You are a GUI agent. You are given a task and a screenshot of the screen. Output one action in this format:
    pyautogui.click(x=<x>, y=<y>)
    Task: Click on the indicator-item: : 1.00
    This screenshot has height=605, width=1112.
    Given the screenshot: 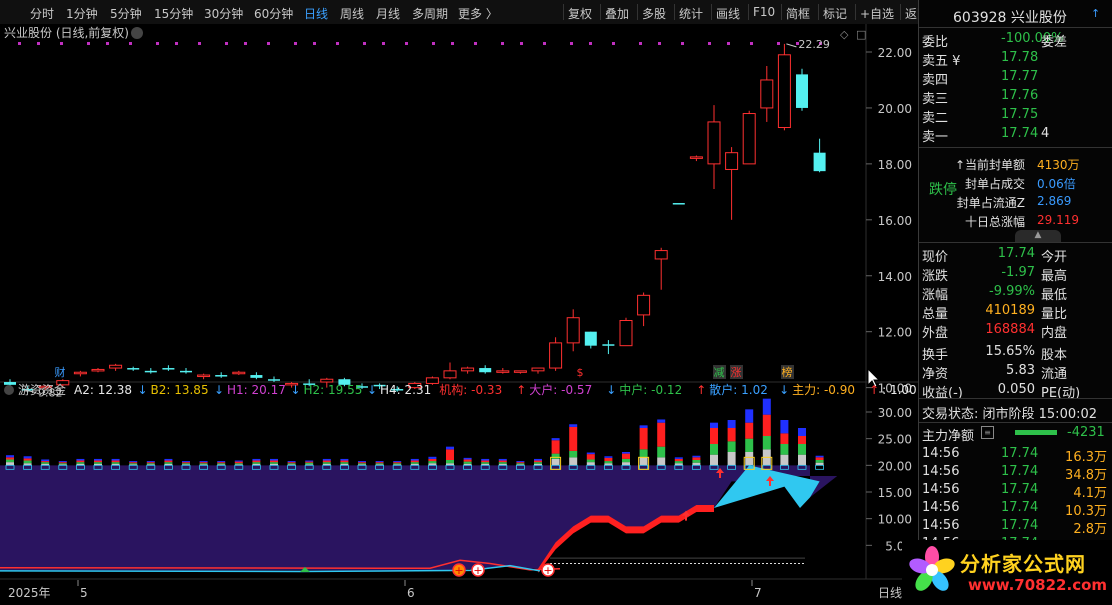 What is the action you would take?
    pyautogui.click(x=899, y=390)
    